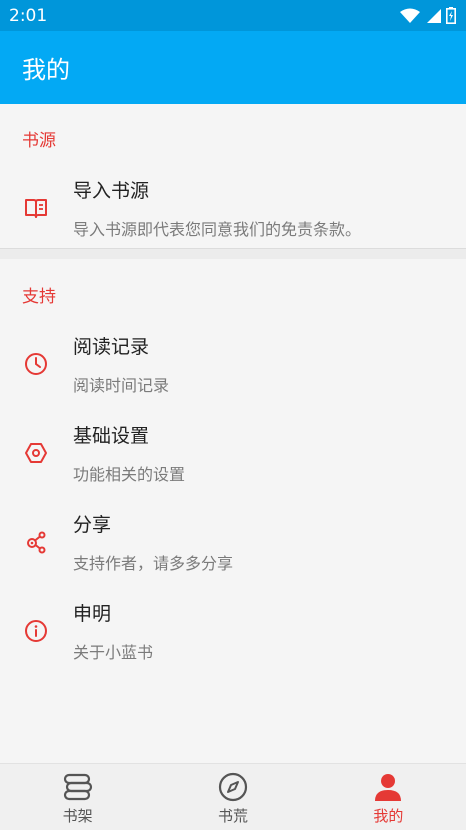 The image size is (466, 830). I want to click on section-title: 支持, so click(39, 297).